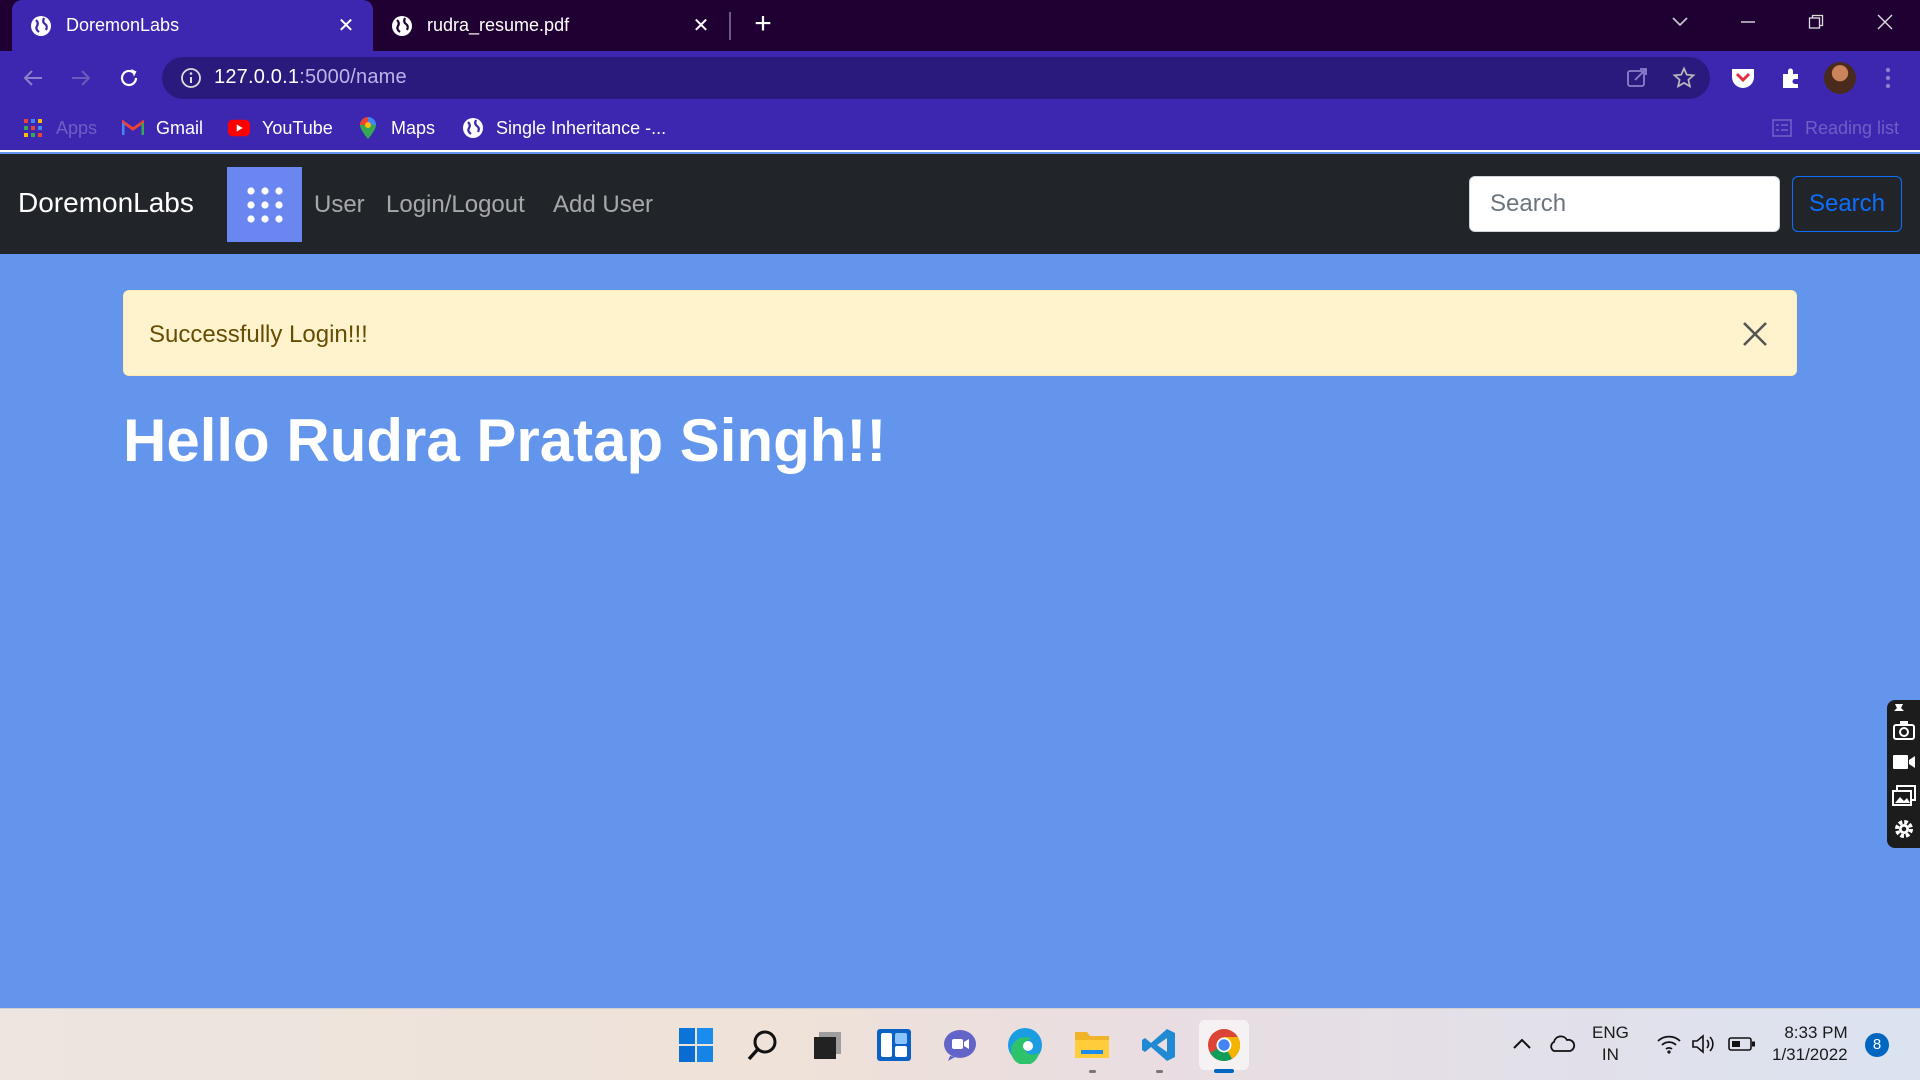 The width and height of the screenshot is (1920, 1080). I want to click on notification-badge: 8, so click(1877, 1045).